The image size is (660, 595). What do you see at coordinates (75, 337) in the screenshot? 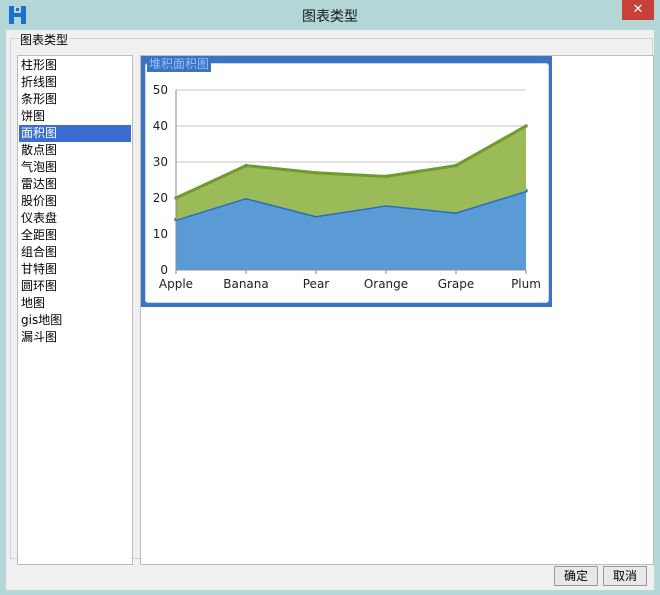
I see `chart-type-item: 漏斗图` at bounding box center [75, 337].